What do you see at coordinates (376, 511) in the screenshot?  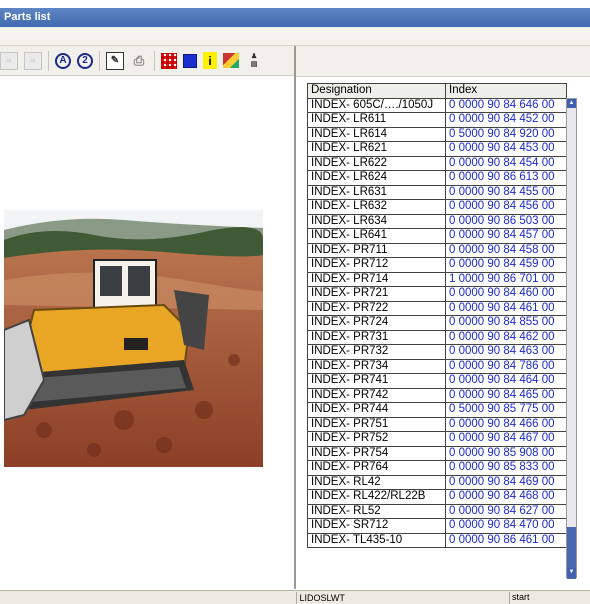 I see `designation-cell: INDEX- RL52` at bounding box center [376, 511].